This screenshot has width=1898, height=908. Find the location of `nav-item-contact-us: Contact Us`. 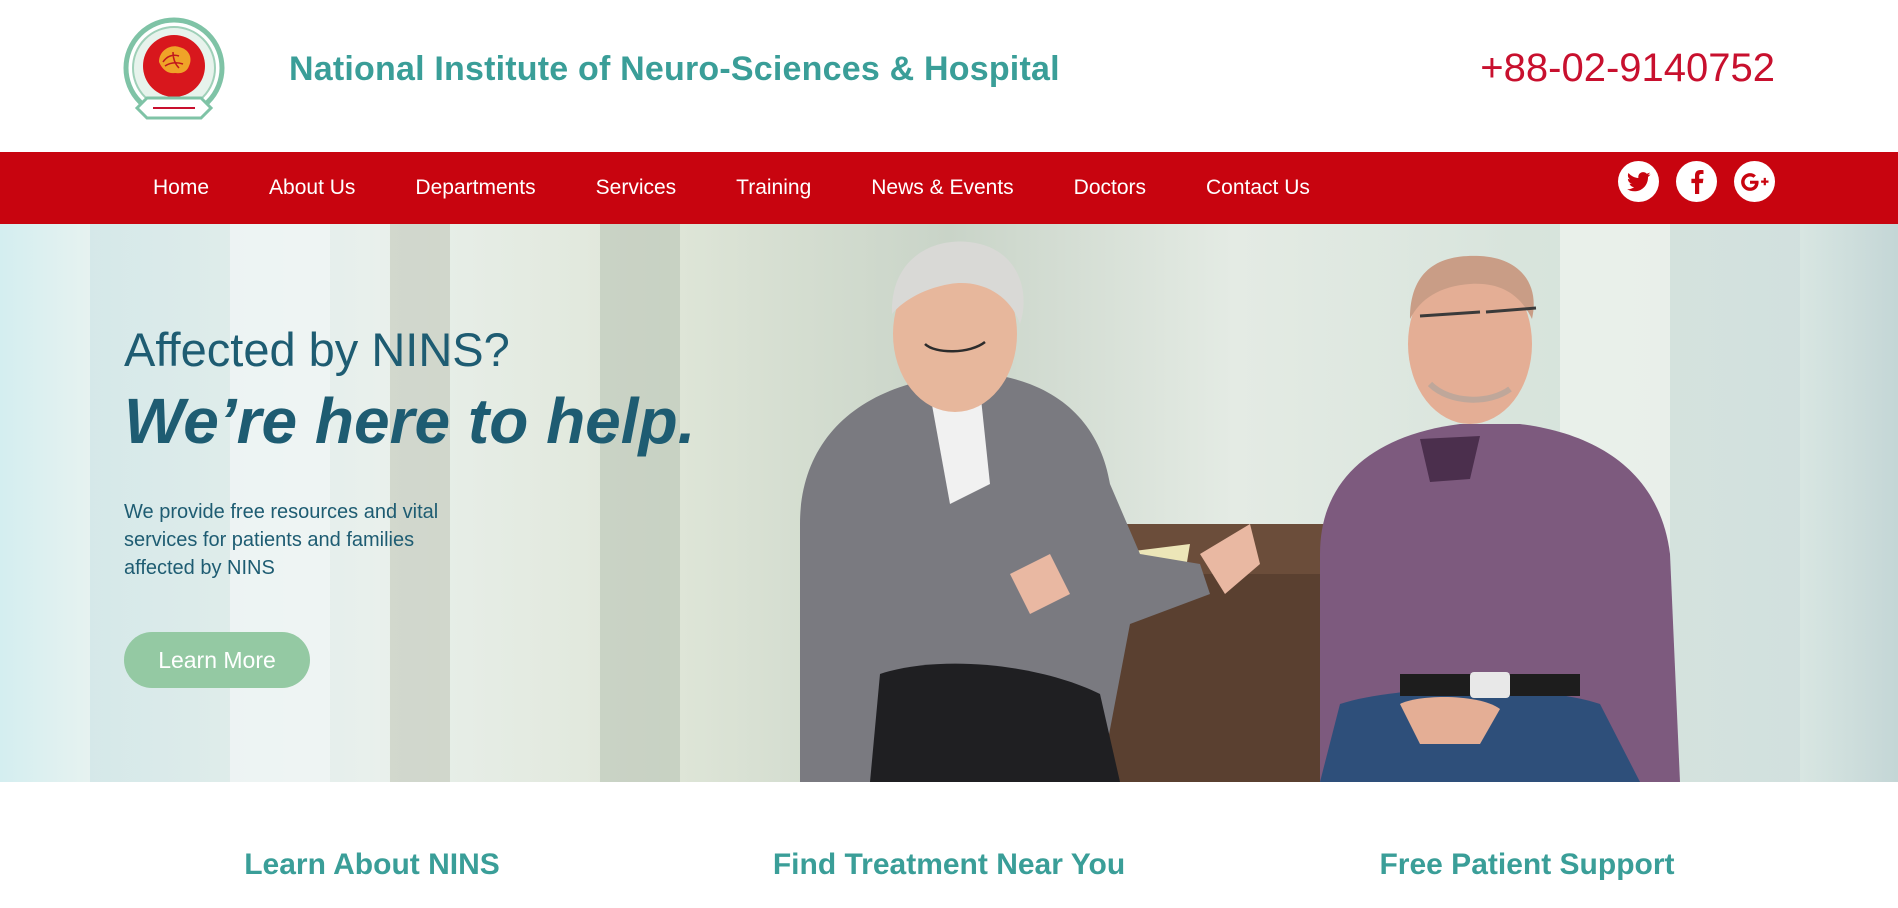

nav-item-contact-us: Contact Us is located at coordinates (1258, 188).